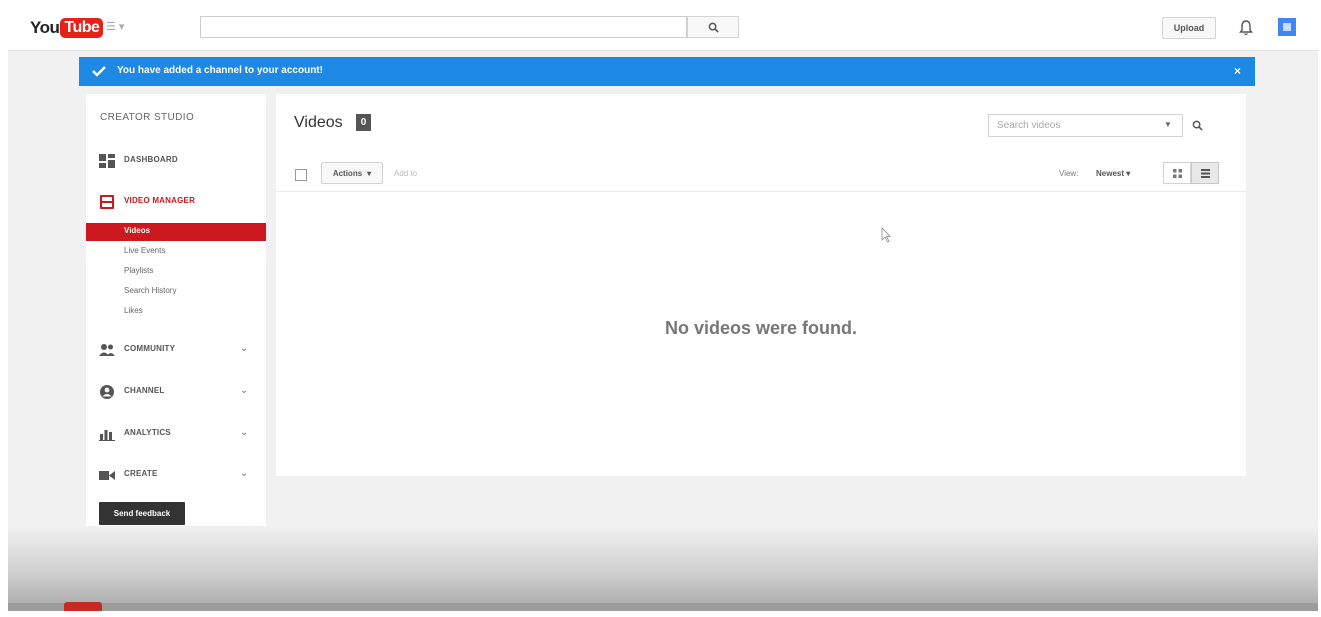  Describe the element at coordinates (137, 230) in the screenshot. I see `subitem-label: Videos` at that location.